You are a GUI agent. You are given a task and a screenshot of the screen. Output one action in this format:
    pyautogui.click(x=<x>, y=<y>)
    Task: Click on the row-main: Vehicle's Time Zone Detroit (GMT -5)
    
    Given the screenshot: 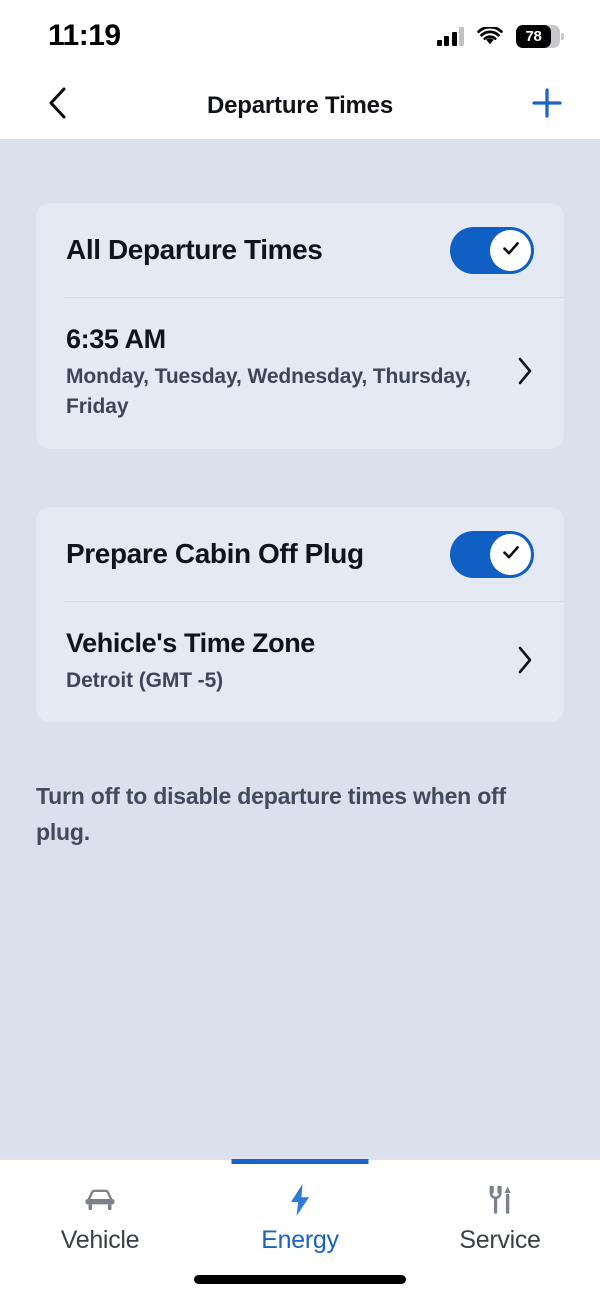 What is the action you would take?
    pyautogui.click(x=283, y=662)
    